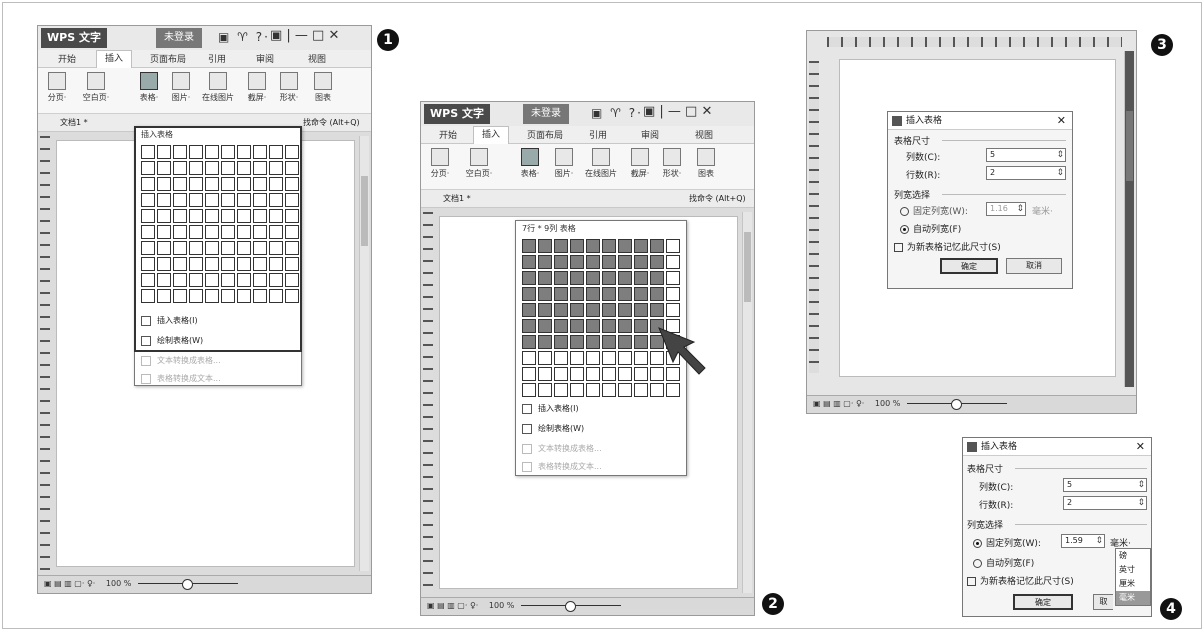 This screenshot has width=1204, height=631. What do you see at coordinates (1133, 556) in the screenshot?
I see `unit-option: 磅` at bounding box center [1133, 556].